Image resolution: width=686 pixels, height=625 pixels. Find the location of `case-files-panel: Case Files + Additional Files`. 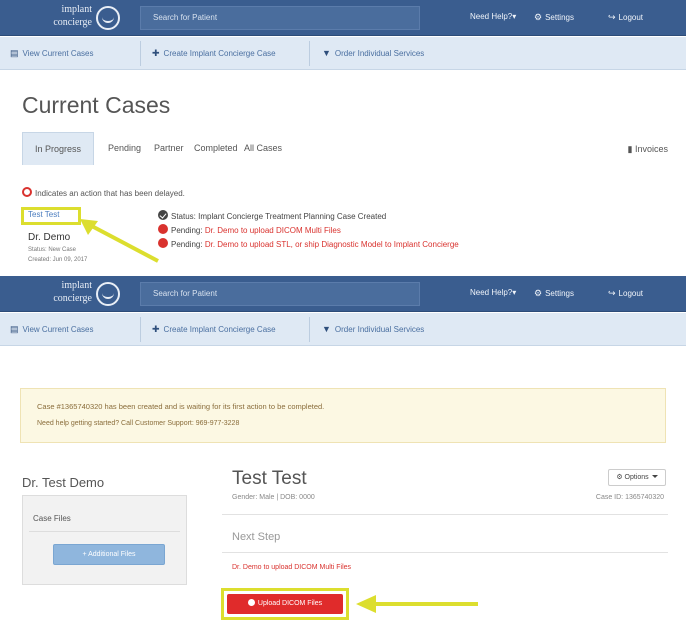

case-files-panel: Case Files + Additional Files is located at coordinates (104, 540).